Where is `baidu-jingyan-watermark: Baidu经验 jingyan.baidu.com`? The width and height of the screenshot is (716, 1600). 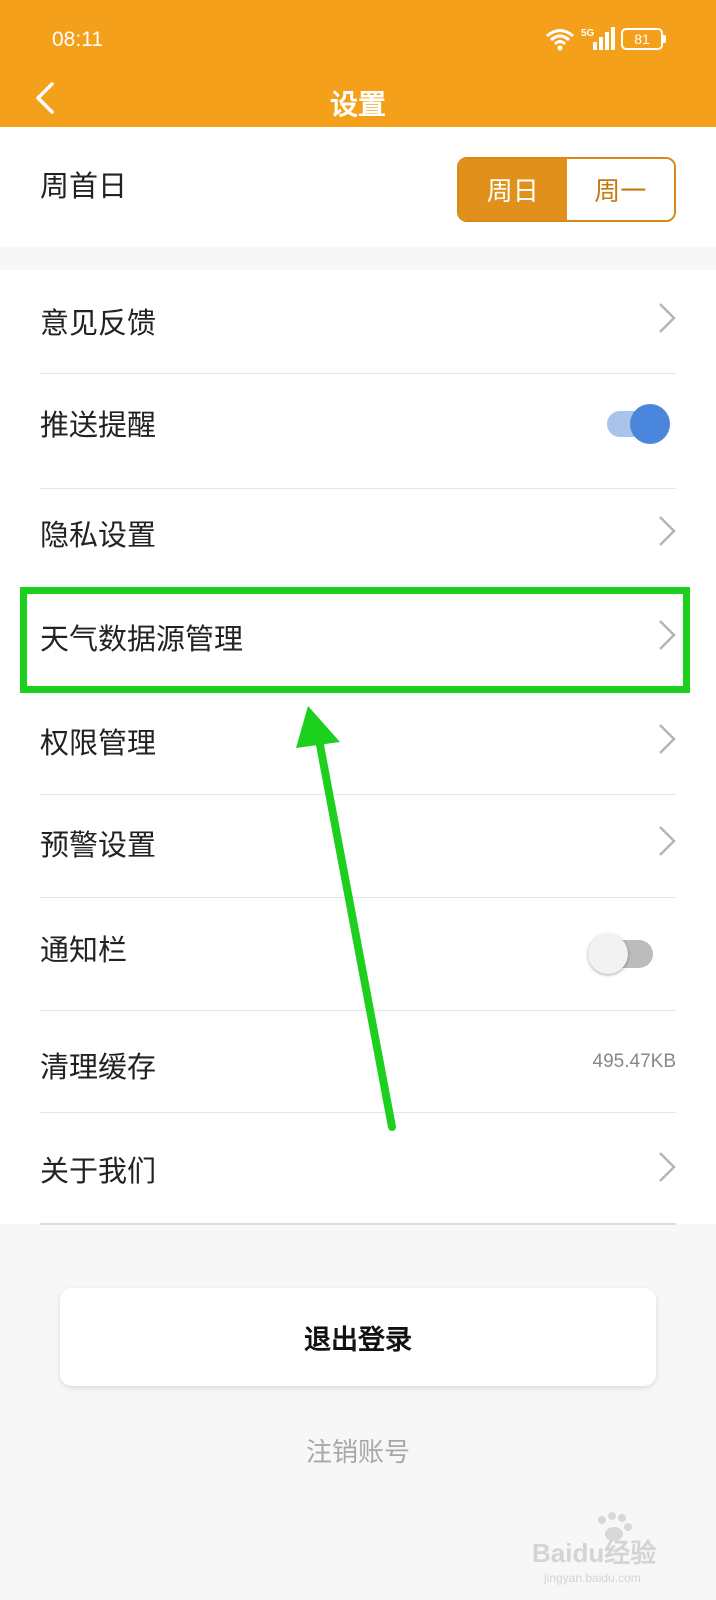
baidu-jingyan-watermark: Baidu经验 jingyan.baidu.com is located at coordinates (594, 1548).